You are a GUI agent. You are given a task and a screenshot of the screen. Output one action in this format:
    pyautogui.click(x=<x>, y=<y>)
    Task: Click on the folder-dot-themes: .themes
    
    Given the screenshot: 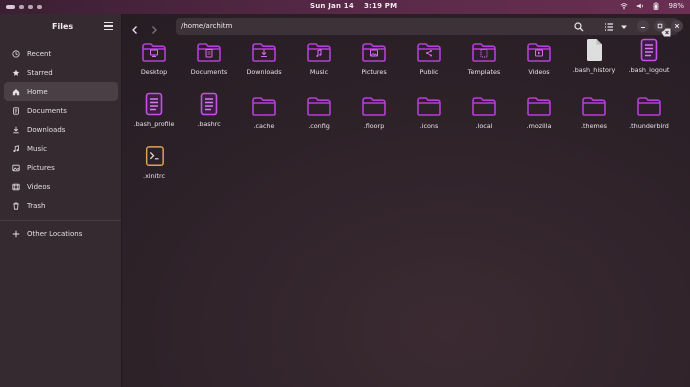 What is the action you would take?
    pyautogui.click(x=594, y=112)
    